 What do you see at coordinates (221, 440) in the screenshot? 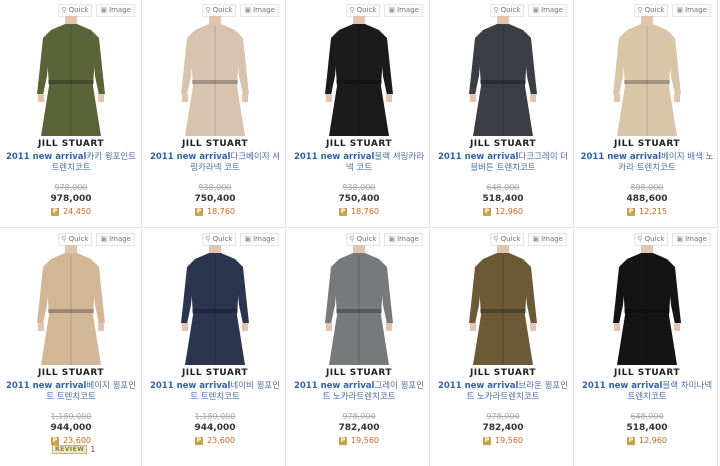
I see `points-value: 23,600` at bounding box center [221, 440].